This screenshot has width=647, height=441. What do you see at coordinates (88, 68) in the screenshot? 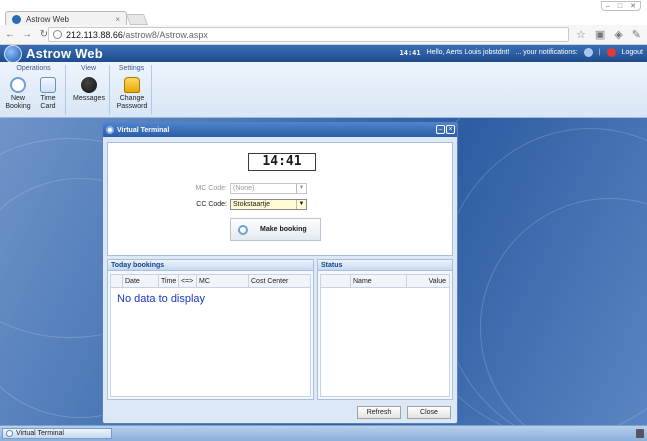
I see `ribbon-group-label: View` at bounding box center [88, 68].